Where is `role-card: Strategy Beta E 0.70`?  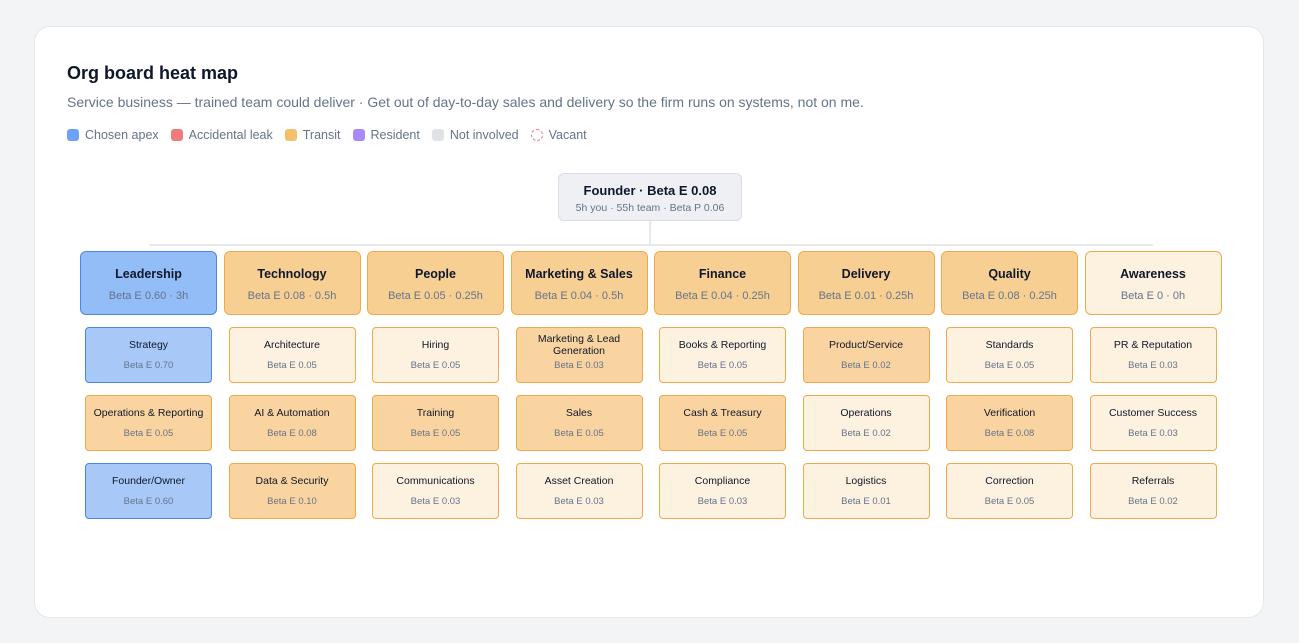
role-card: Strategy Beta E 0.70 is located at coordinates (148, 355).